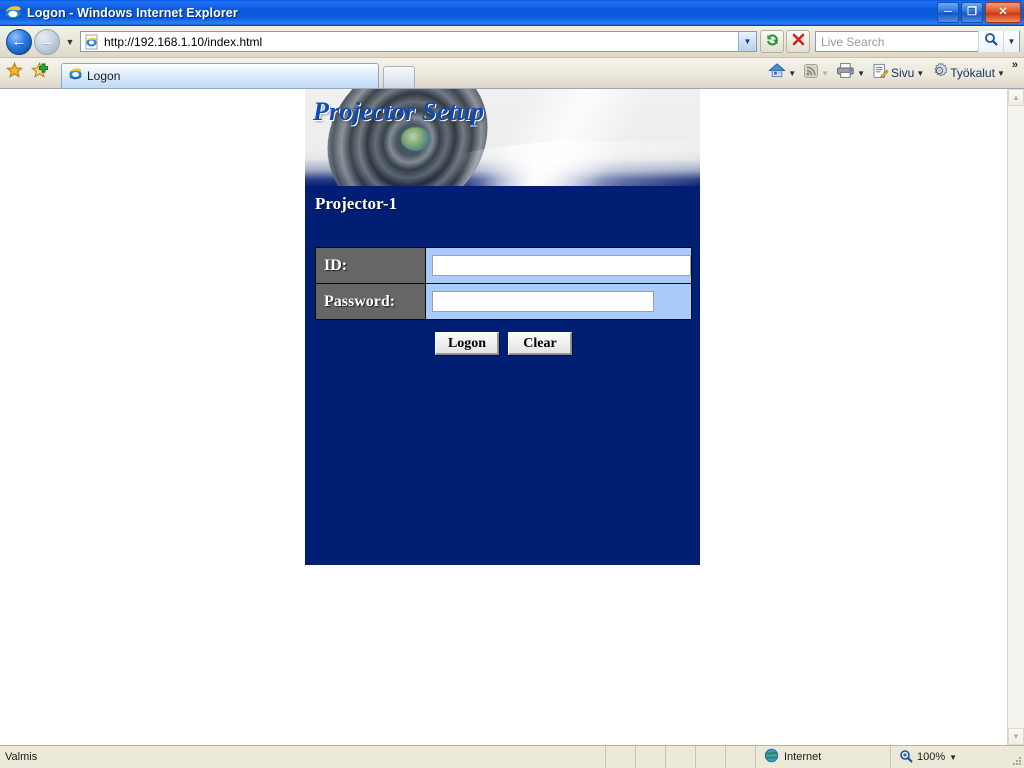  Describe the element at coordinates (931, 757) in the screenshot. I see `zoom-level: 100%` at that location.